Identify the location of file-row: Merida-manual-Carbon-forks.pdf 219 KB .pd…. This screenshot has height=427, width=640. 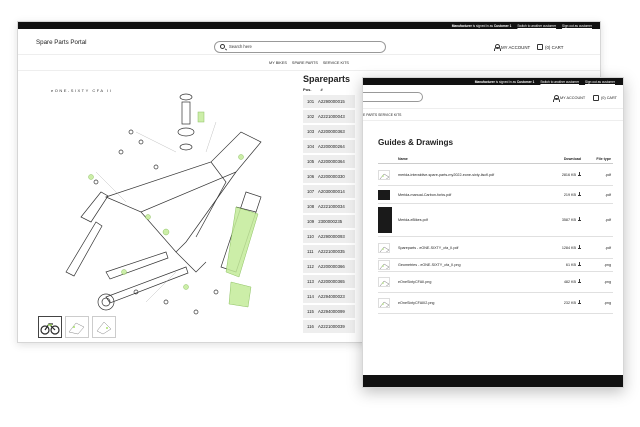
(495, 195).